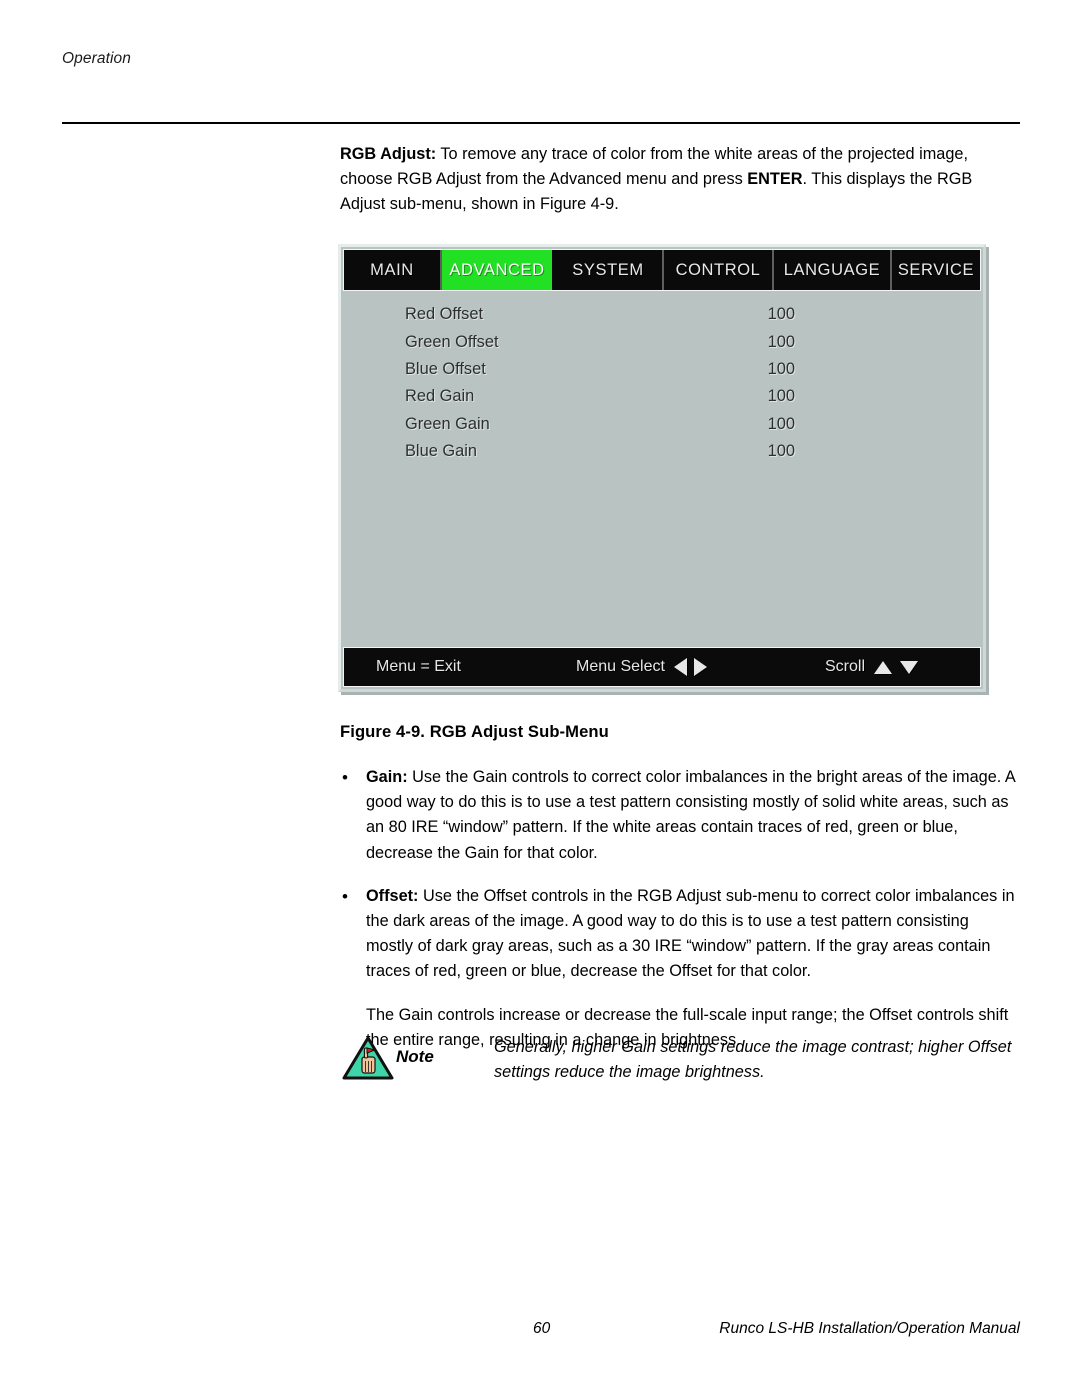 The height and width of the screenshot is (1397, 1080). I want to click on status-menu-select-label: Menu Select, so click(620, 666).